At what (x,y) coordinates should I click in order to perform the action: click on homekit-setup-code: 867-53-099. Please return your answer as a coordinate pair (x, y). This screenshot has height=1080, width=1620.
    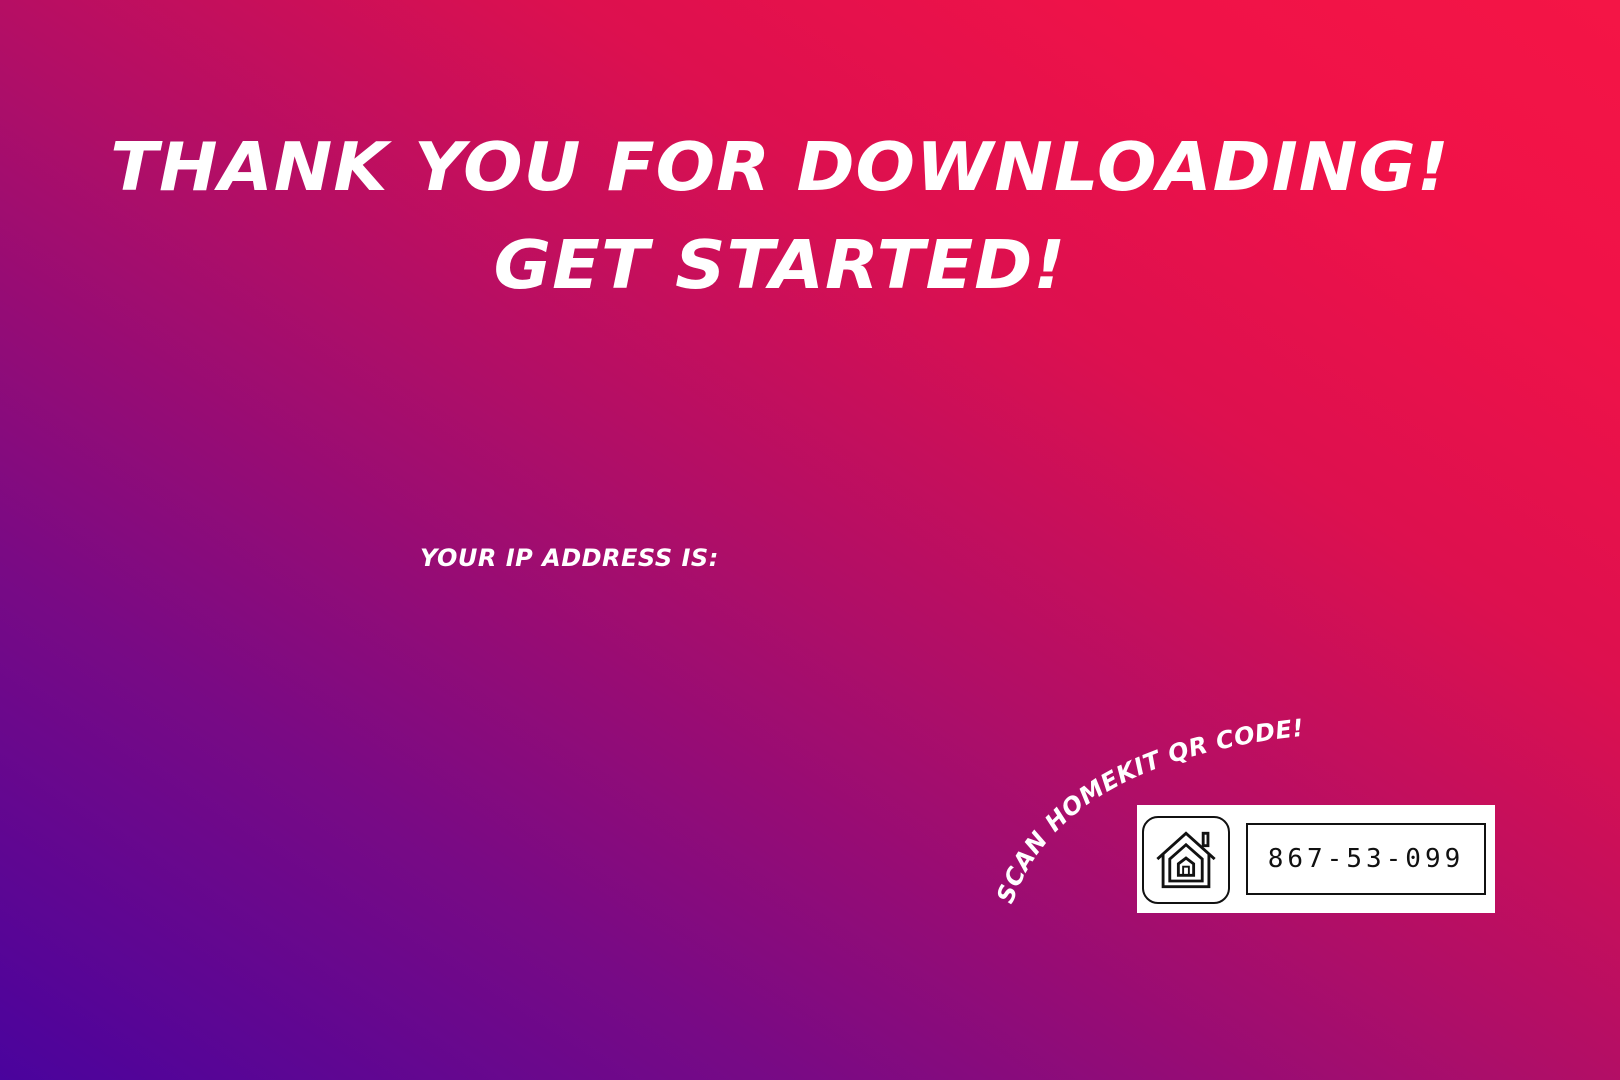
    Looking at the image, I should click on (1366, 859).